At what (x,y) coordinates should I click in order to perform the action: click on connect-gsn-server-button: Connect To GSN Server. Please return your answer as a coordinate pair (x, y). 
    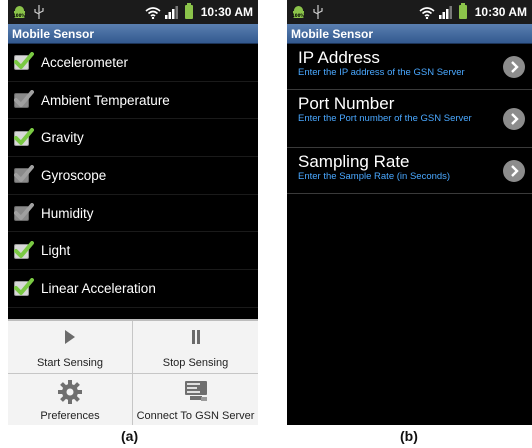
    Looking at the image, I should click on (195, 399).